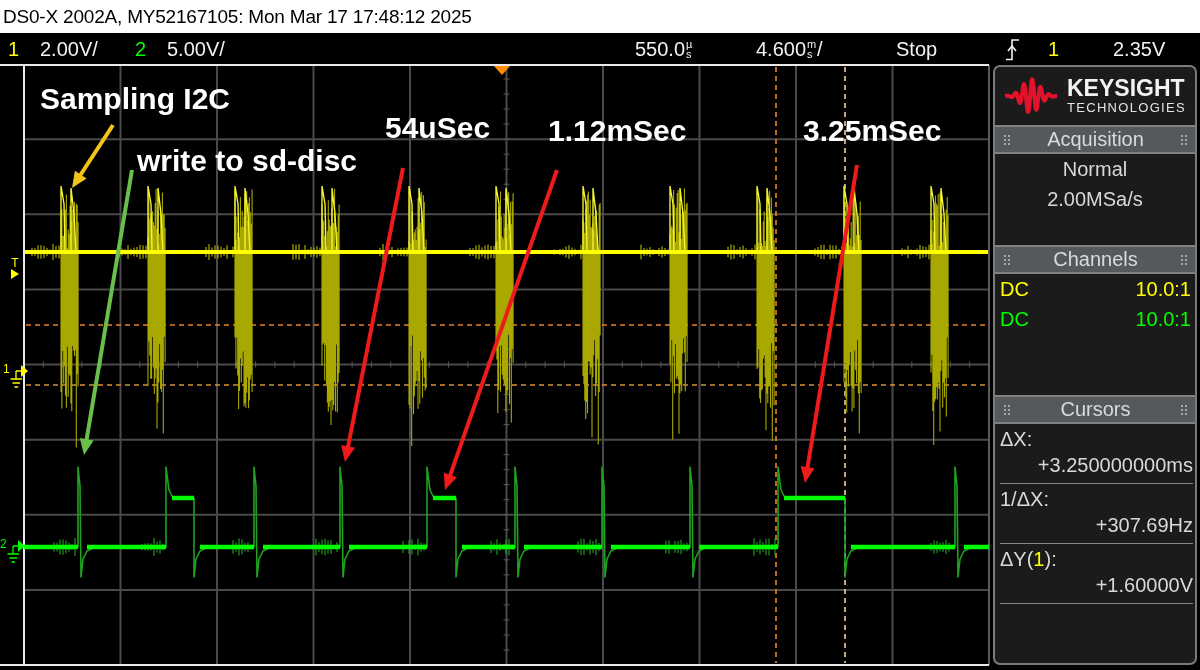 The image size is (1200, 670). What do you see at coordinates (1095, 139) in the screenshot?
I see `section-title: Acquisition` at bounding box center [1095, 139].